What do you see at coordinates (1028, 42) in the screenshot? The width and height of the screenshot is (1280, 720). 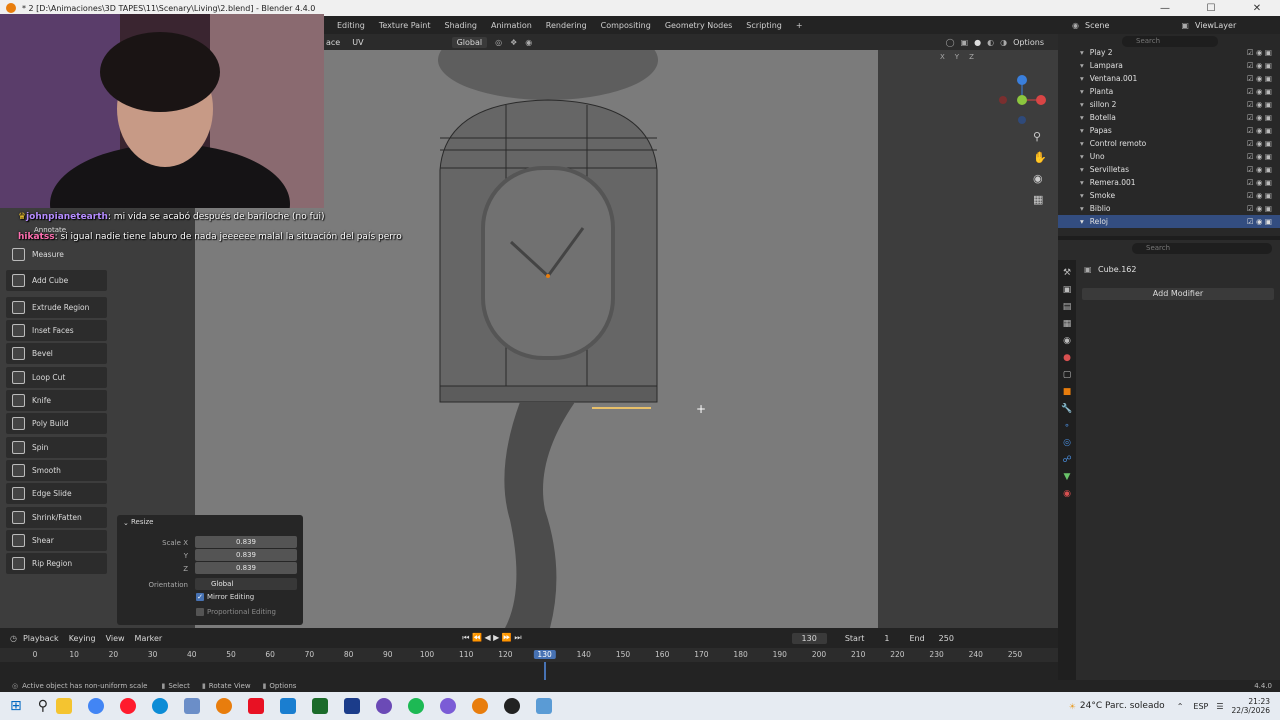 I see `options-menu: Options` at bounding box center [1028, 42].